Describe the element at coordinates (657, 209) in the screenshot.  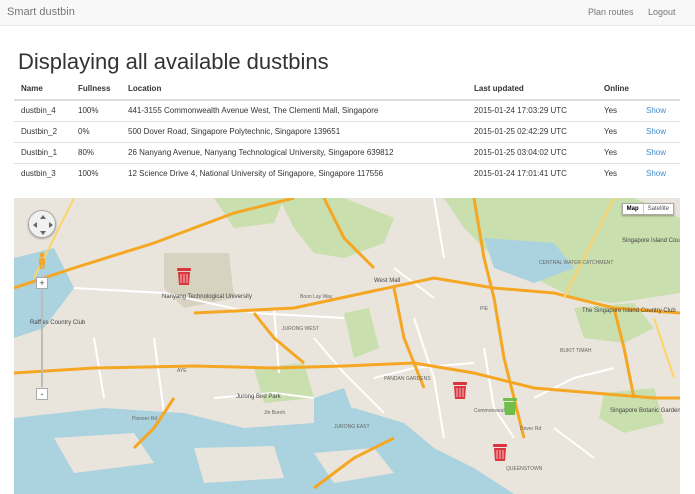
I see `map-type-satellite-button: Satellite` at that location.